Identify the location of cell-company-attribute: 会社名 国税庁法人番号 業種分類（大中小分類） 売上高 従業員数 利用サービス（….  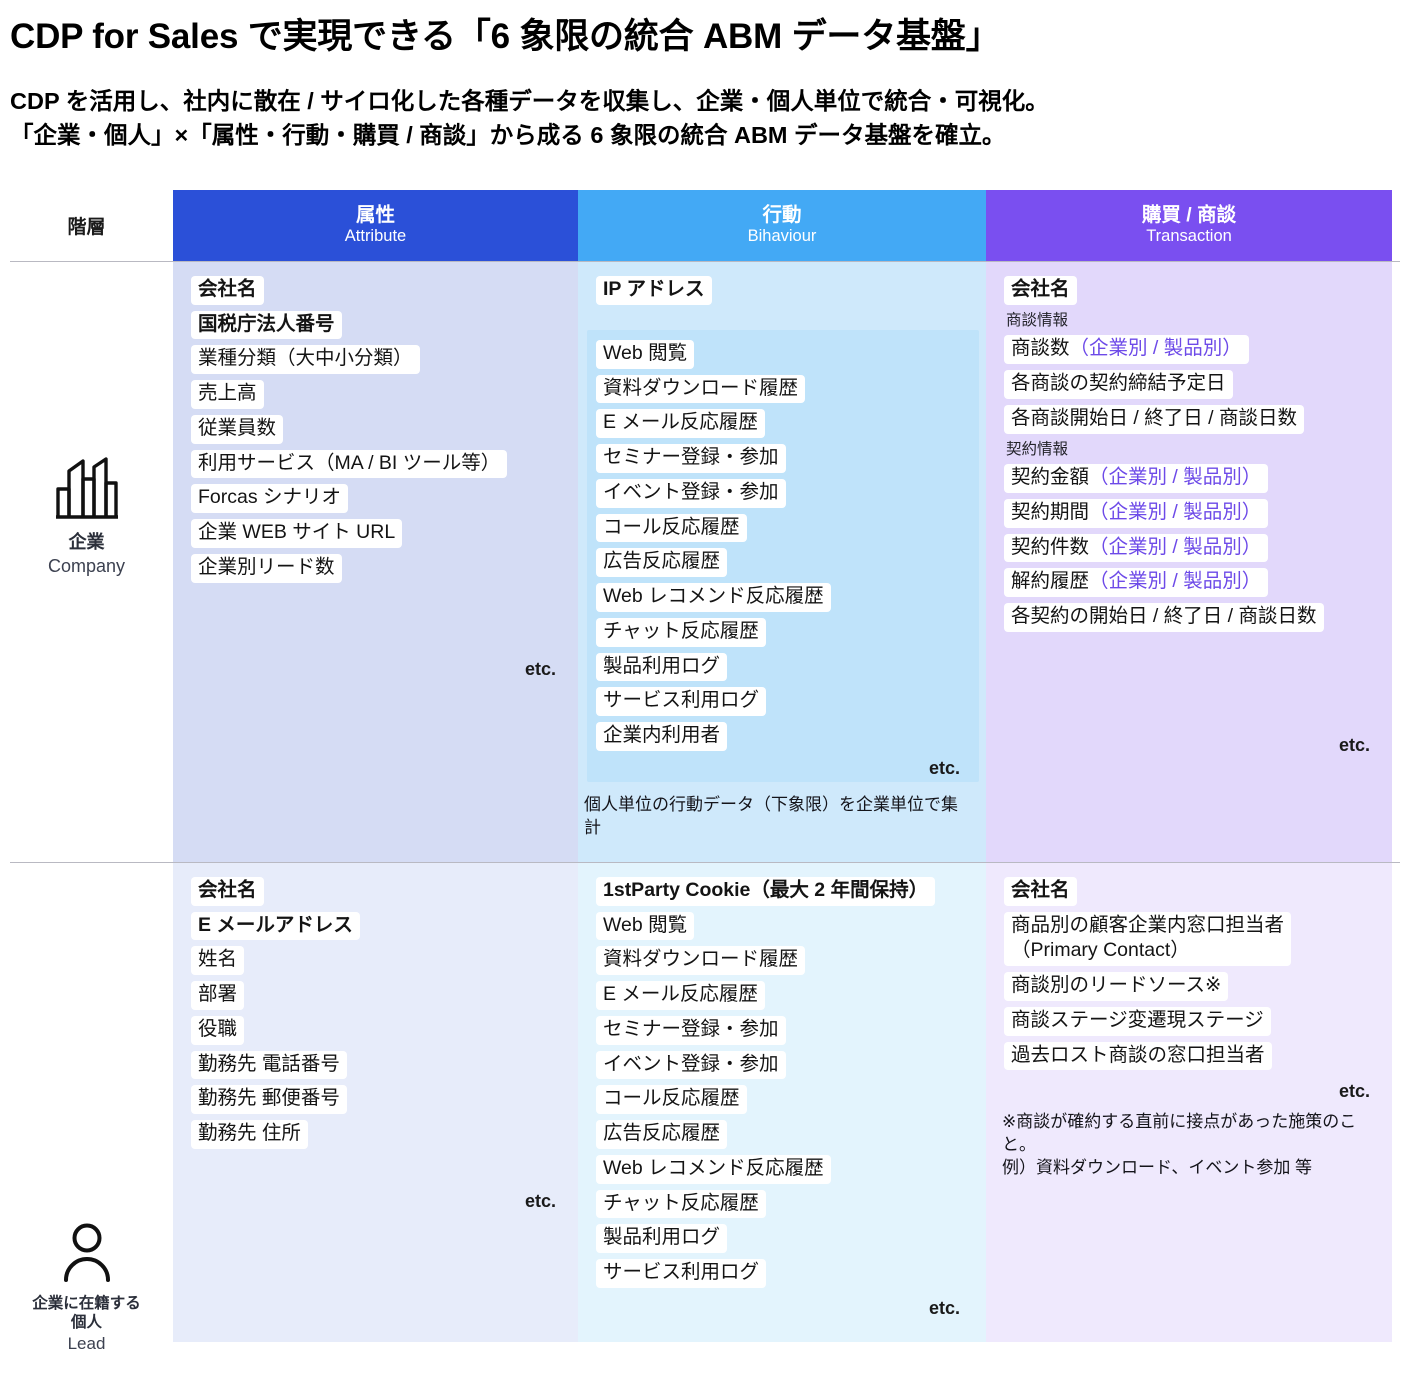
(375, 562).